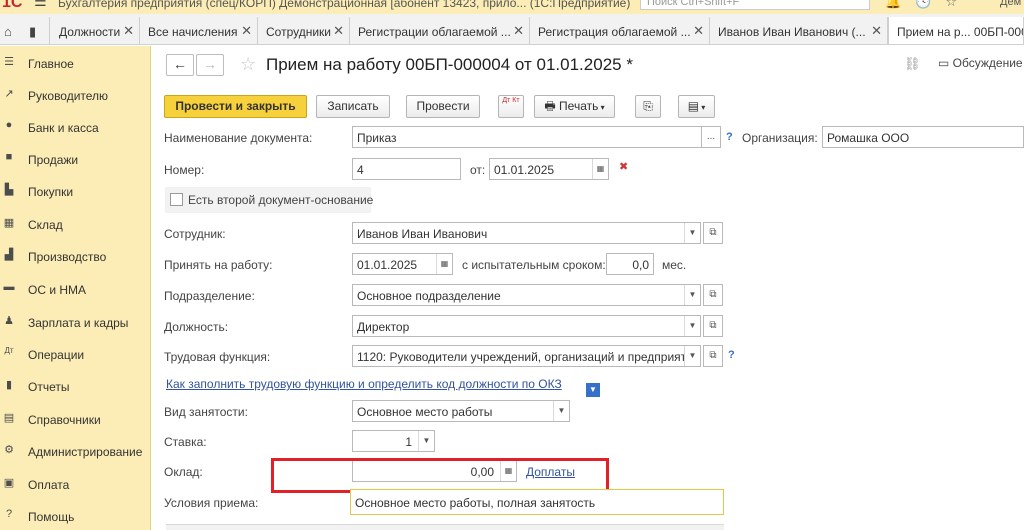 This screenshot has height=530, width=1024. Describe the element at coordinates (238, 138) in the screenshot. I see `doc-name-label: Наименование документа:` at that location.